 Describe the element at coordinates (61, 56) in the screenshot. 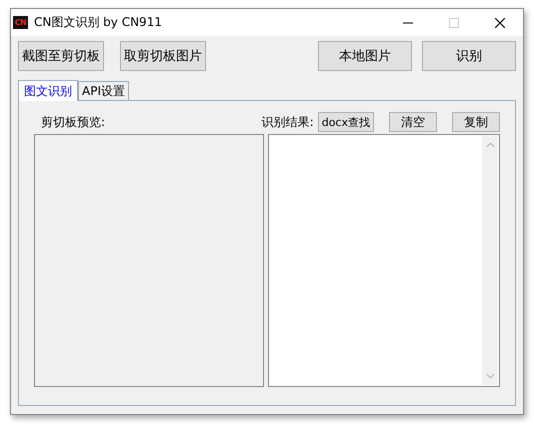

I see `toolbar-button: 截图至剪切板` at that location.